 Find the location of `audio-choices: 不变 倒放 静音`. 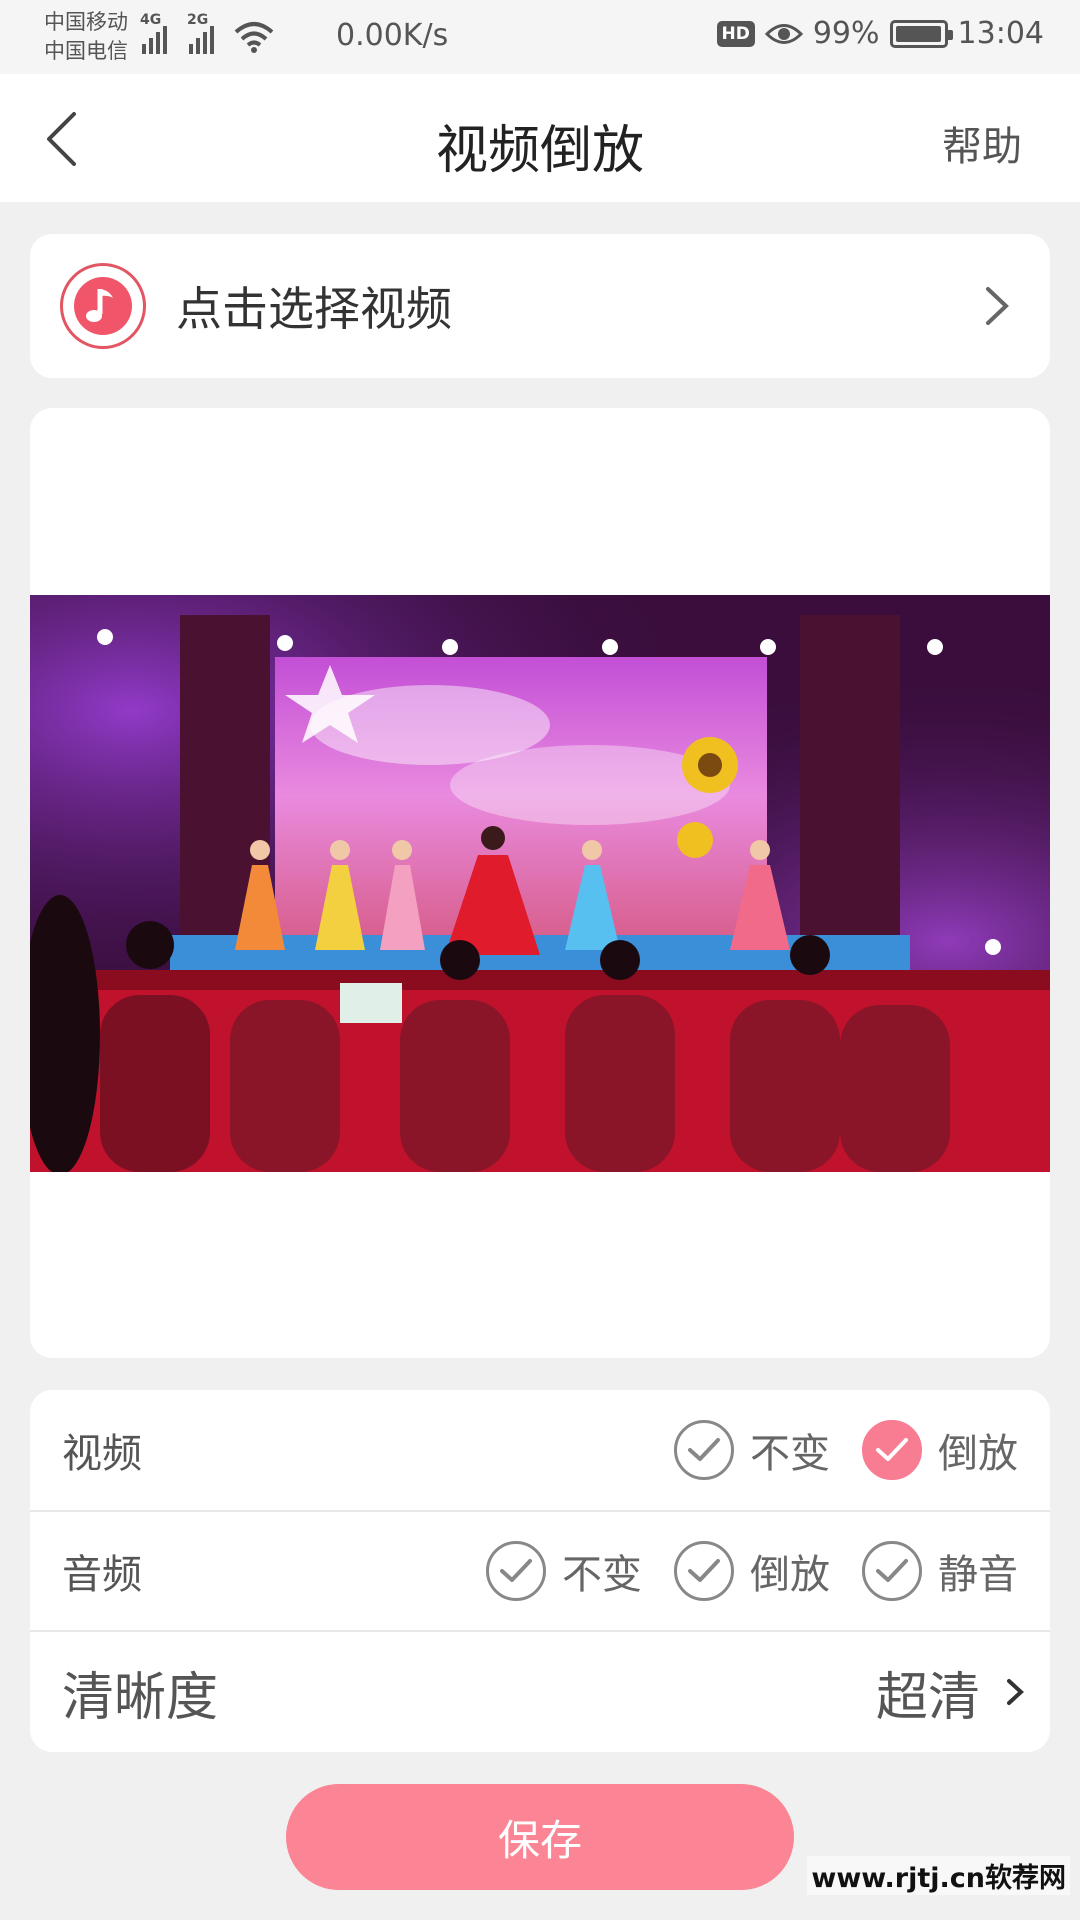

audio-choices: 不变 倒放 静音 is located at coordinates (752, 1571).